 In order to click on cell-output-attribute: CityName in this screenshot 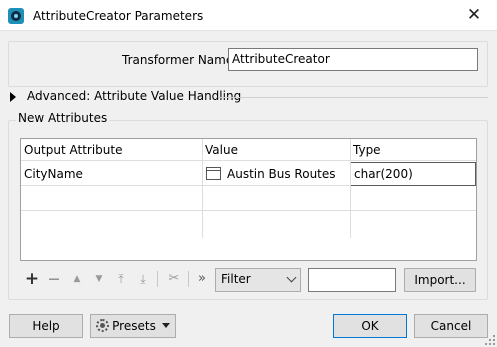, I will do `click(111, 174)`.